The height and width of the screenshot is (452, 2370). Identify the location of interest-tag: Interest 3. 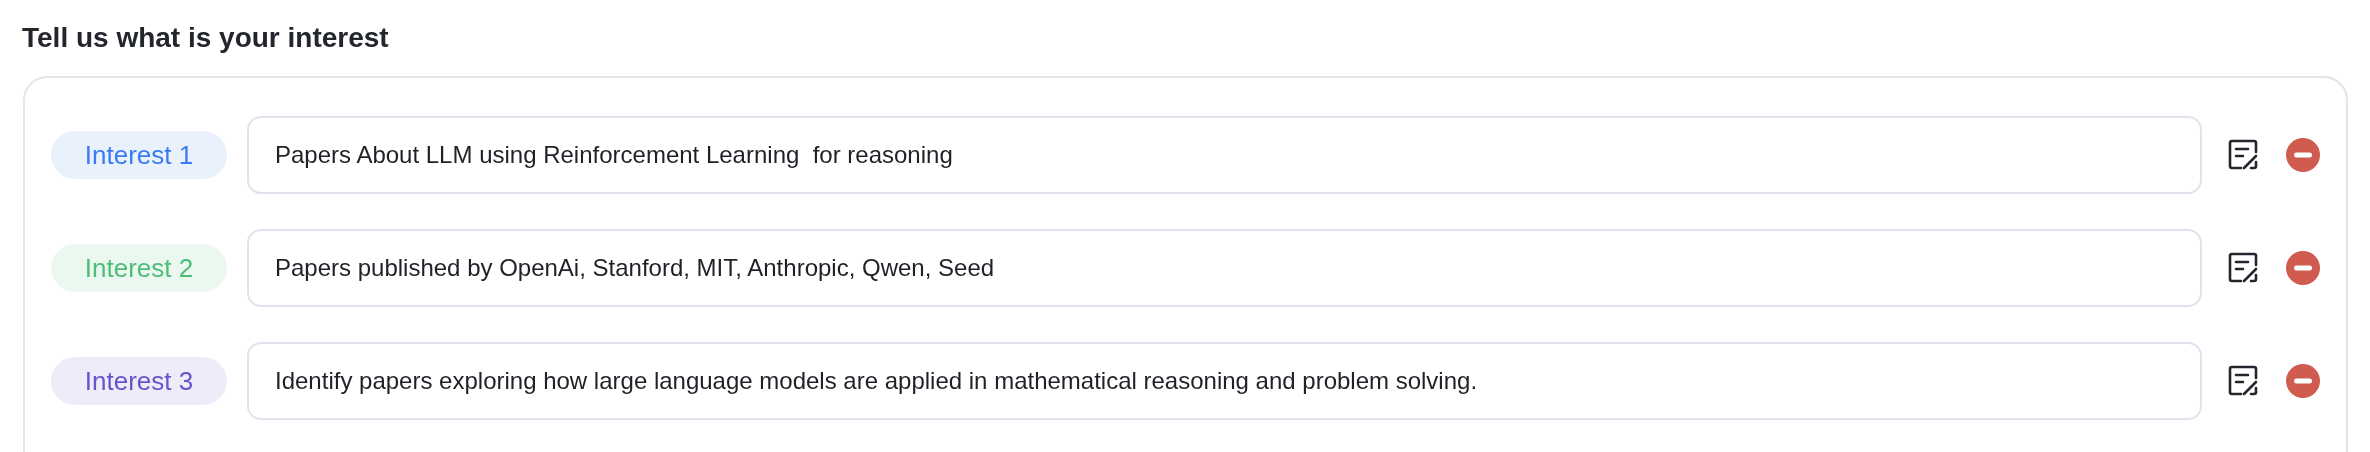
(139, 381).